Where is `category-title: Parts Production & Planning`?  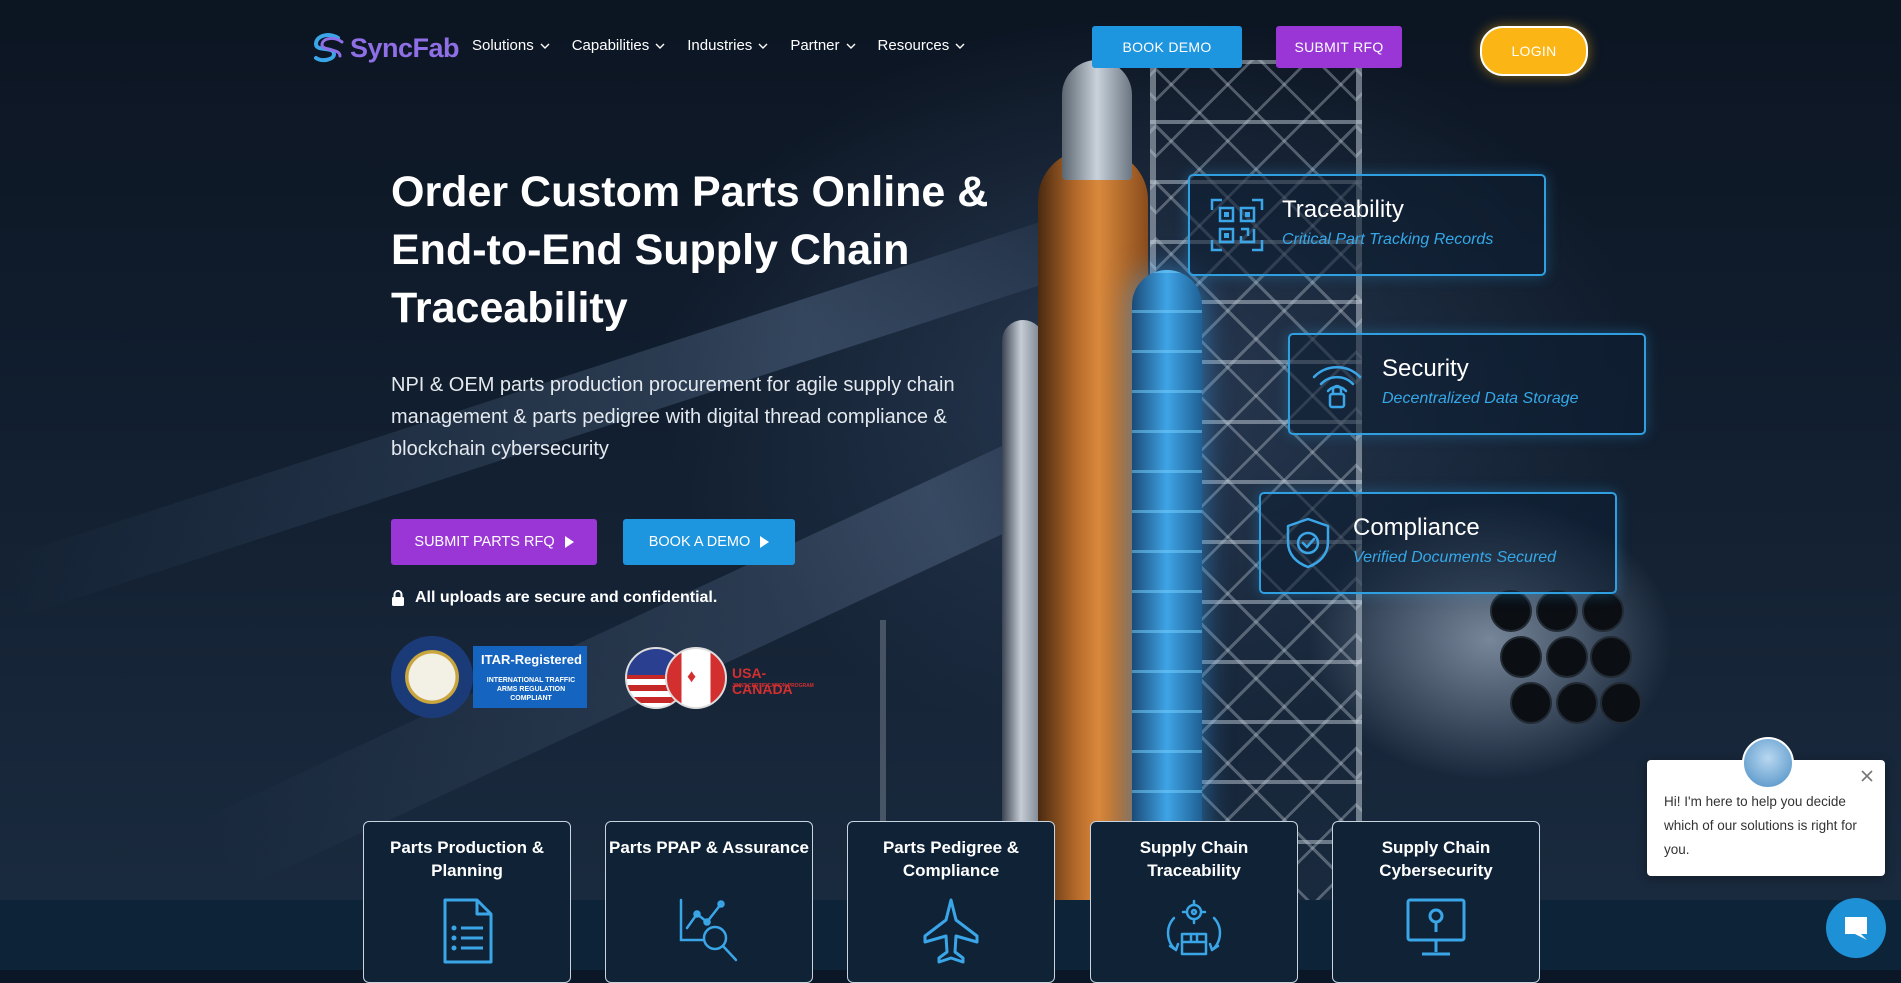 category-title: Parts Production & Planning is located at coordinates (467, 859).